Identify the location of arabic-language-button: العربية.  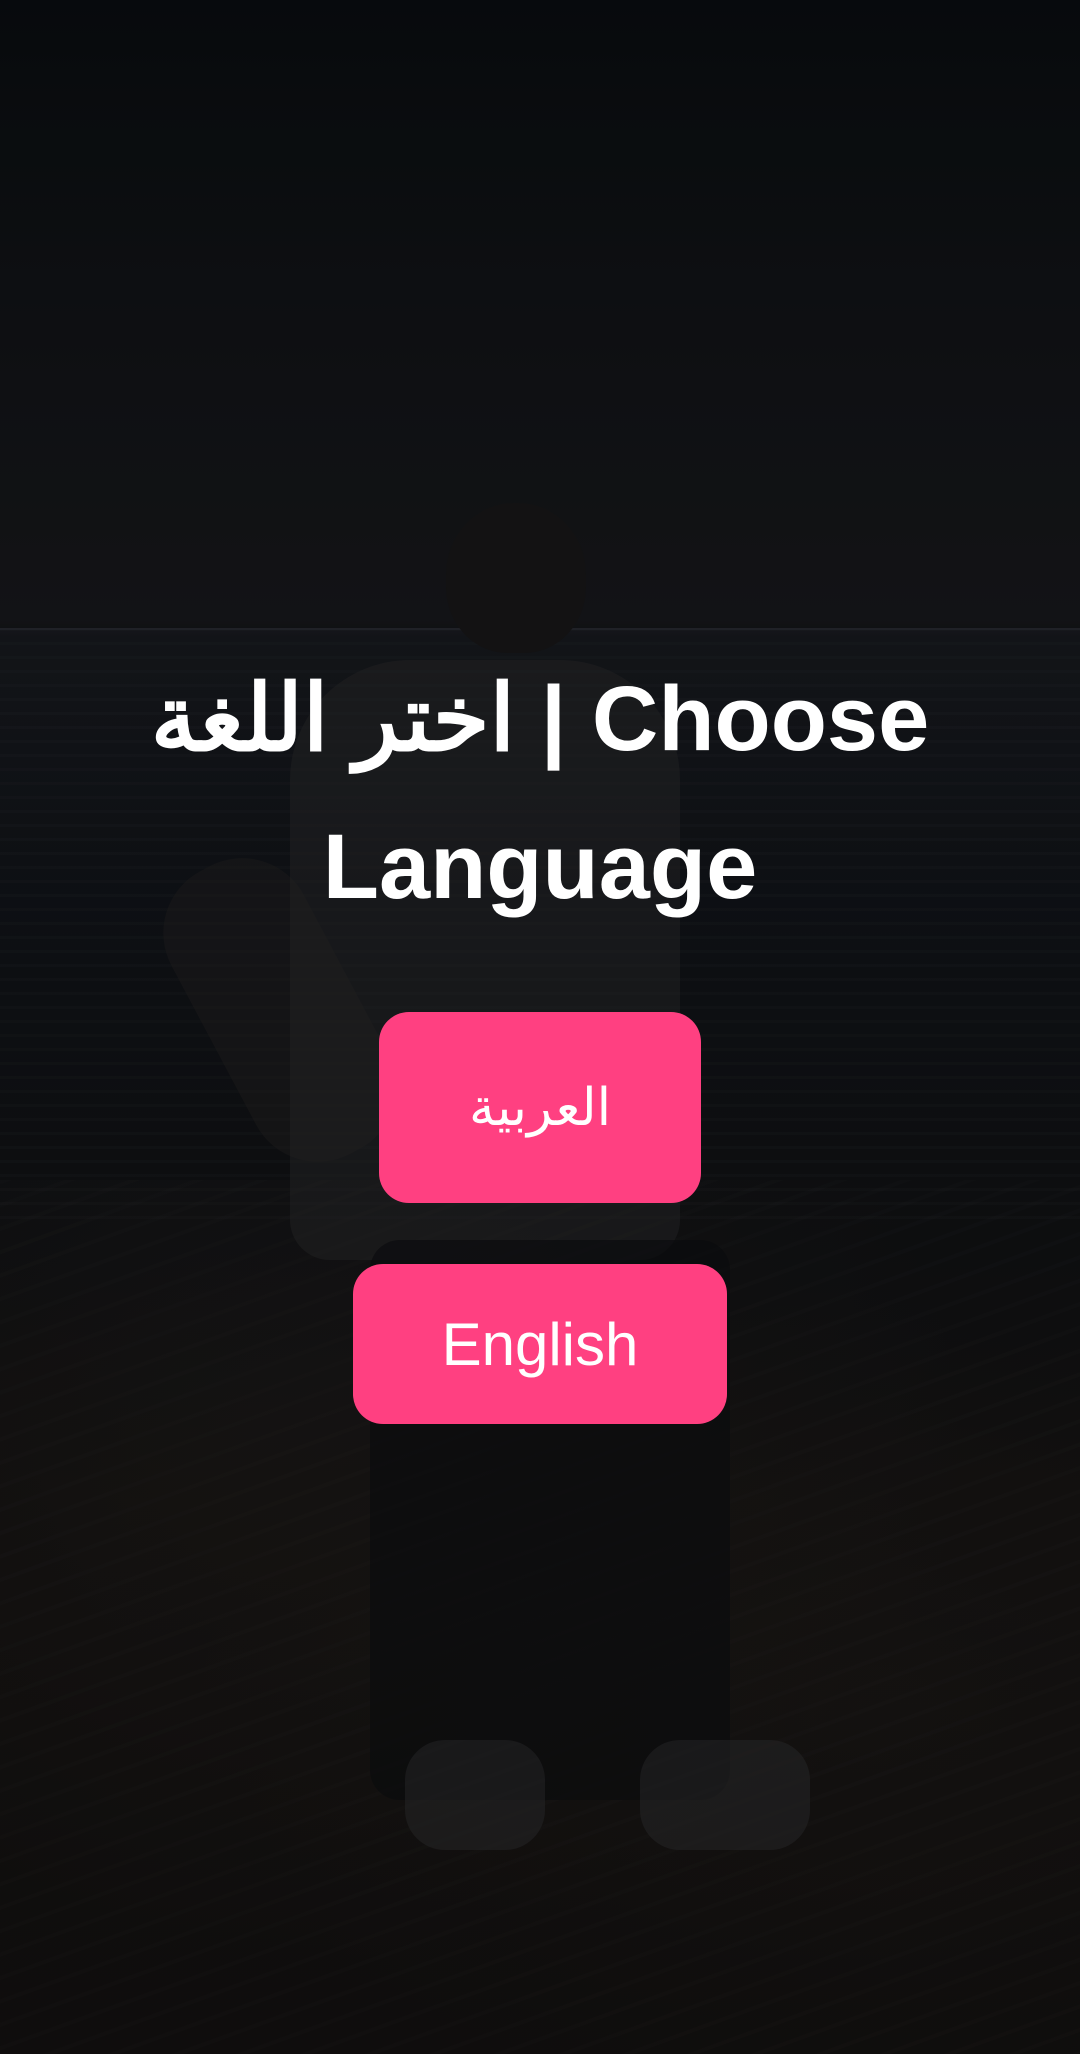
(540, 1107).